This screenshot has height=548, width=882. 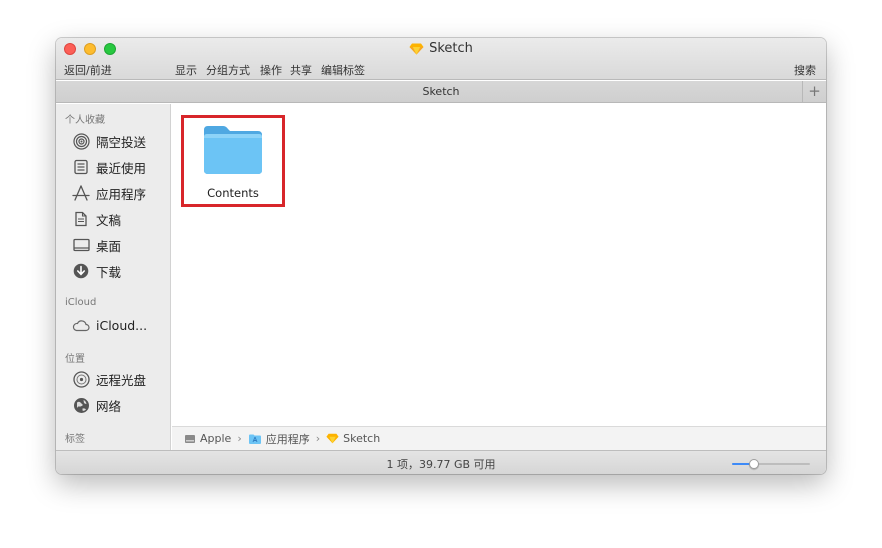 What do you see at coordinates (81, 219) in the screenshot?
I see `documents-icon` at bounding box center [81, 219].